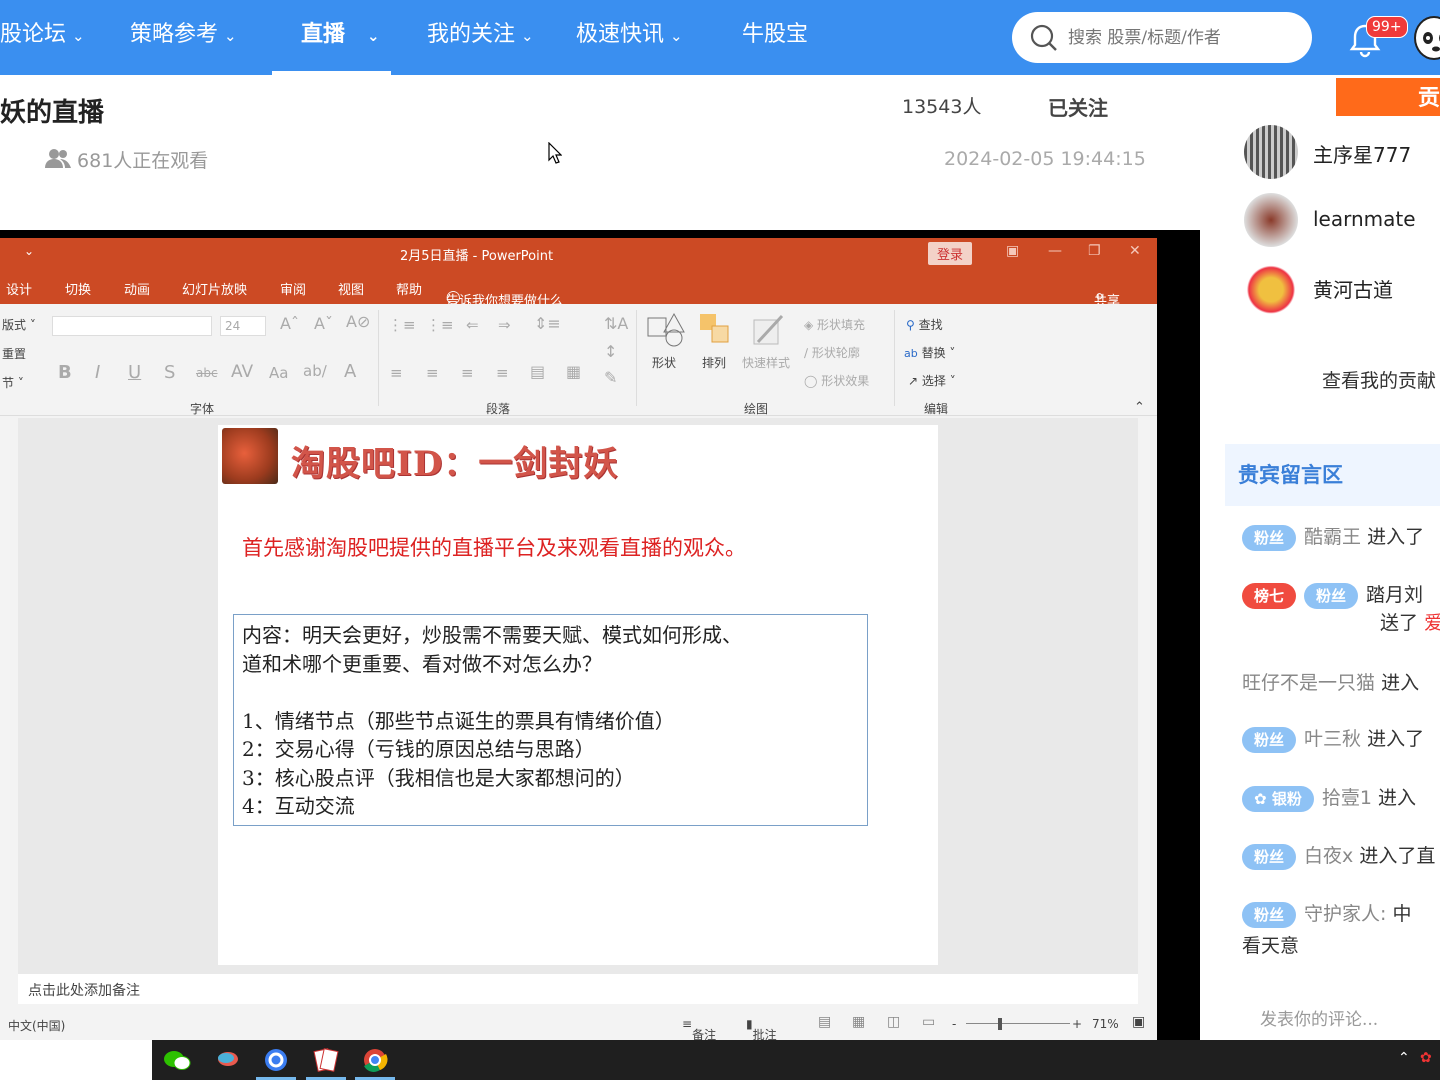 Image resolution: width=1440 pixels, height=1080 pixels. What do you see at coordinates (242, 372) in the screenshot?
I see `char-spacing-icon: AV` at bounding box center [242, 372].